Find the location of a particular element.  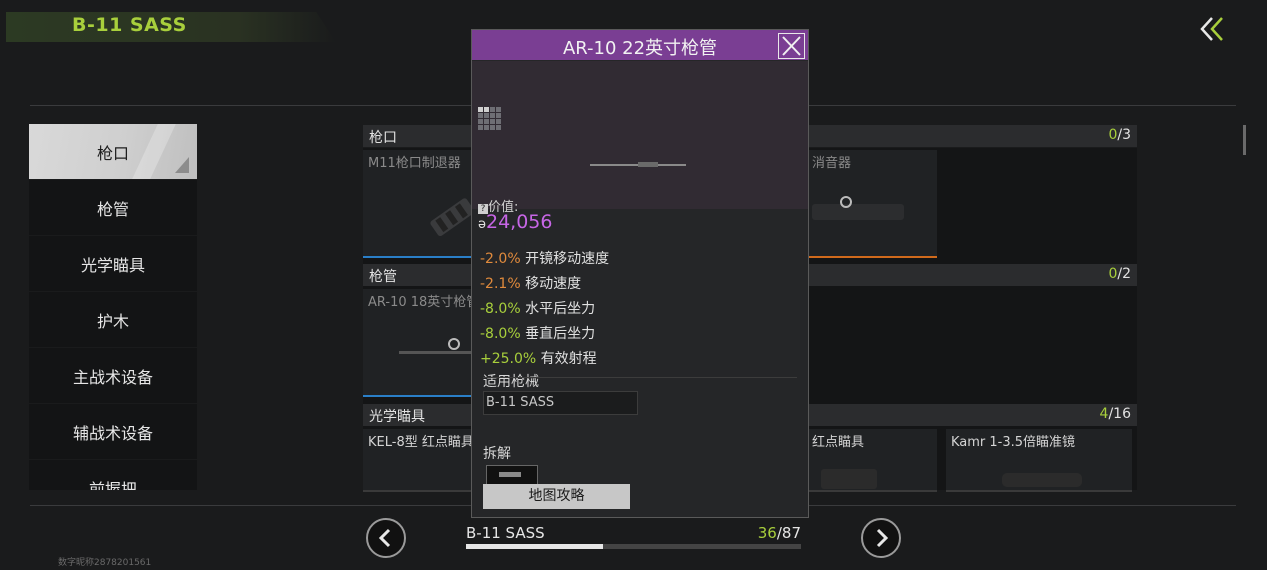

part-icon is located at coordinates (510, 474).